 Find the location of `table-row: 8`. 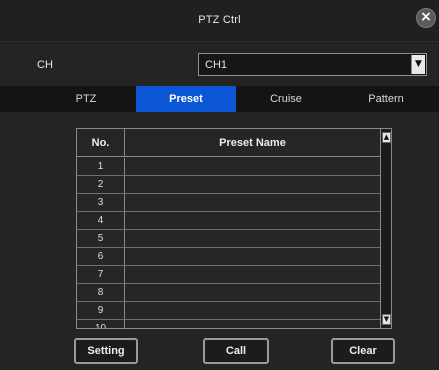

table-row: 8 is located at coordinates (228, 293).